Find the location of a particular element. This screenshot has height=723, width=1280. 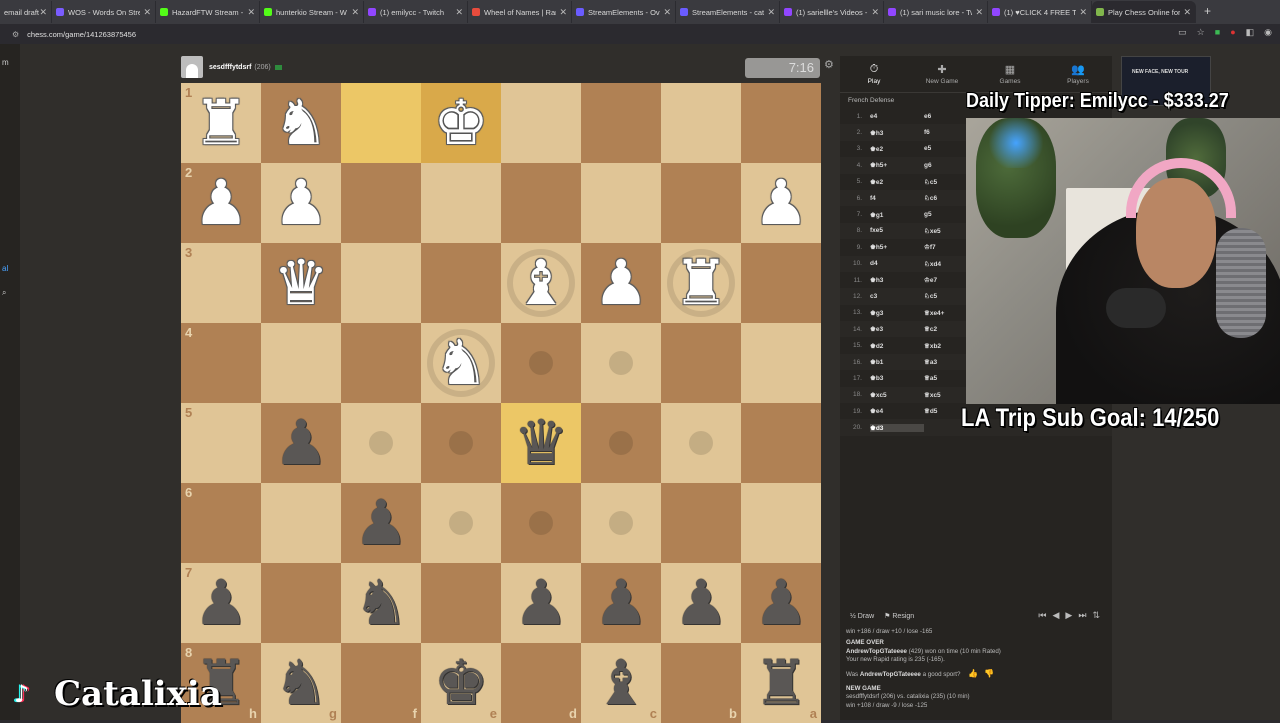

board-square: e ♚ is located at coordinates (461, 683).